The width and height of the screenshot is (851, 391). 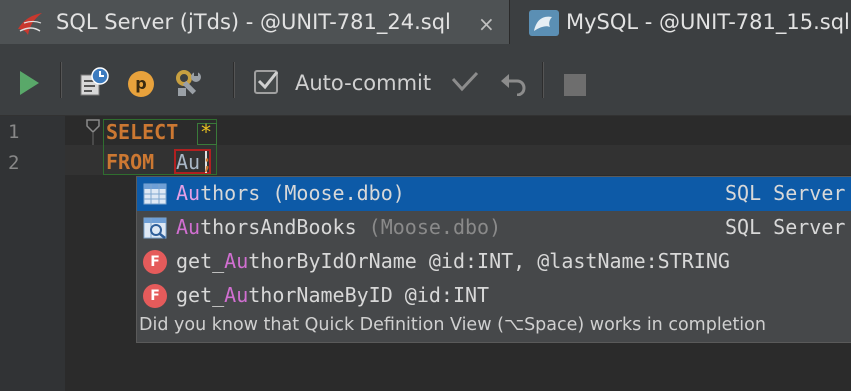 I want to click on line-number: 1, so click(x=14, y=132).